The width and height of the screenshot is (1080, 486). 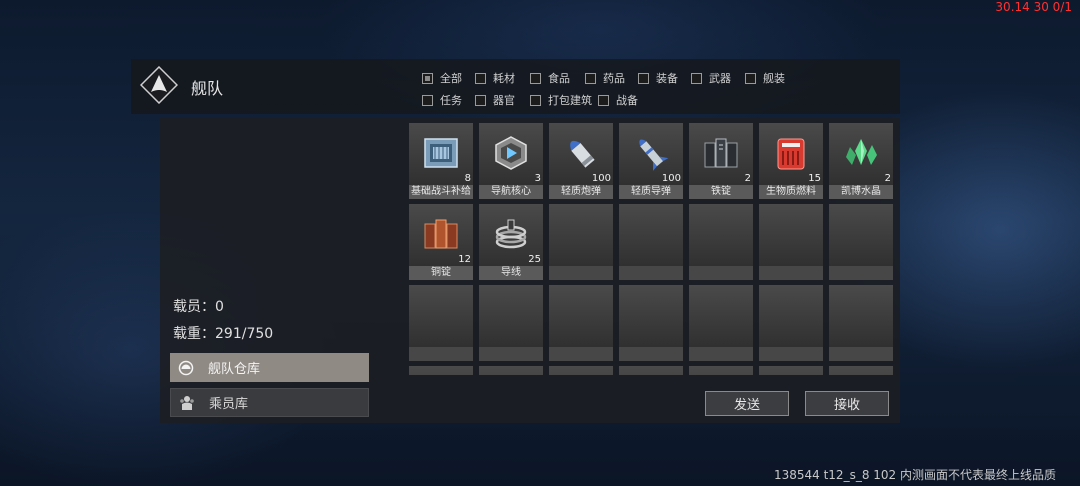 I want to click on filter-all: 全部, so click(x=442, y=78).